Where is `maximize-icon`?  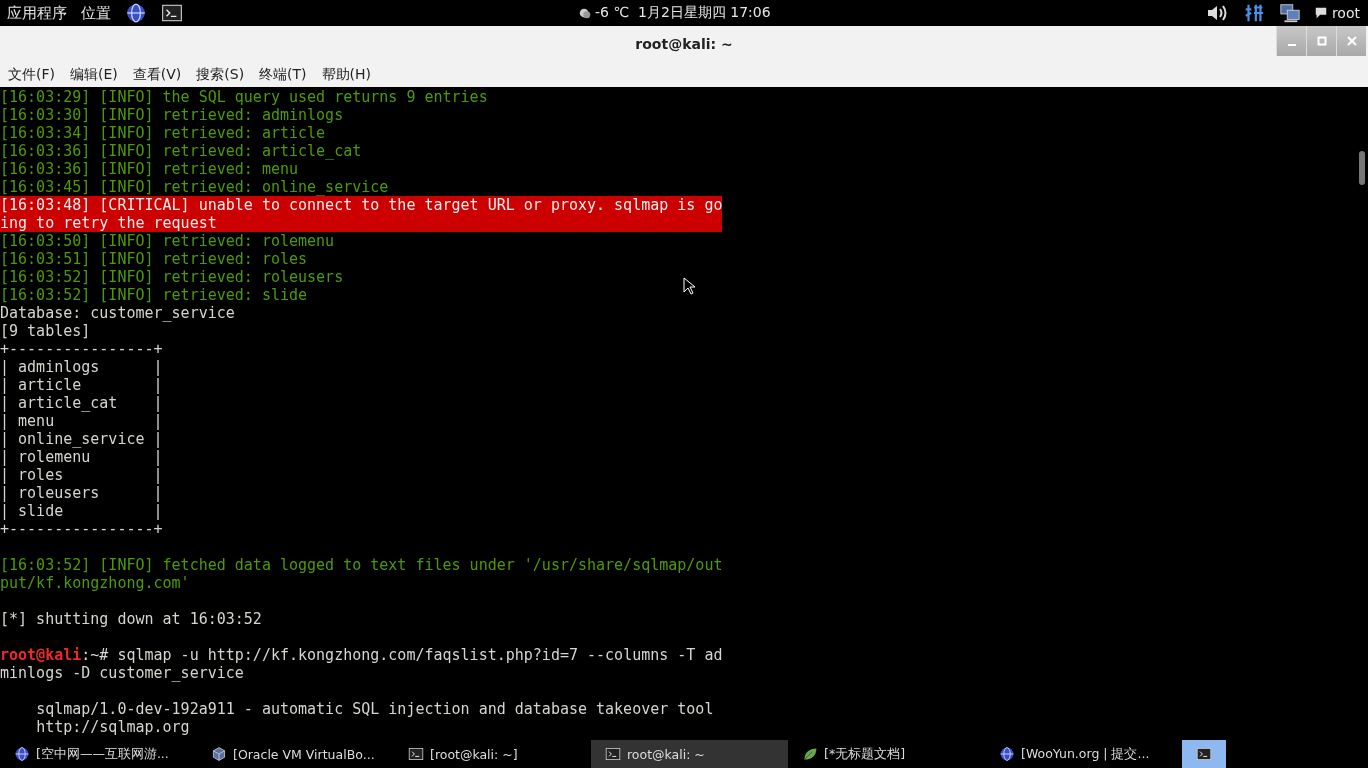 maximize-icon is located at coordinates (1321, 41).